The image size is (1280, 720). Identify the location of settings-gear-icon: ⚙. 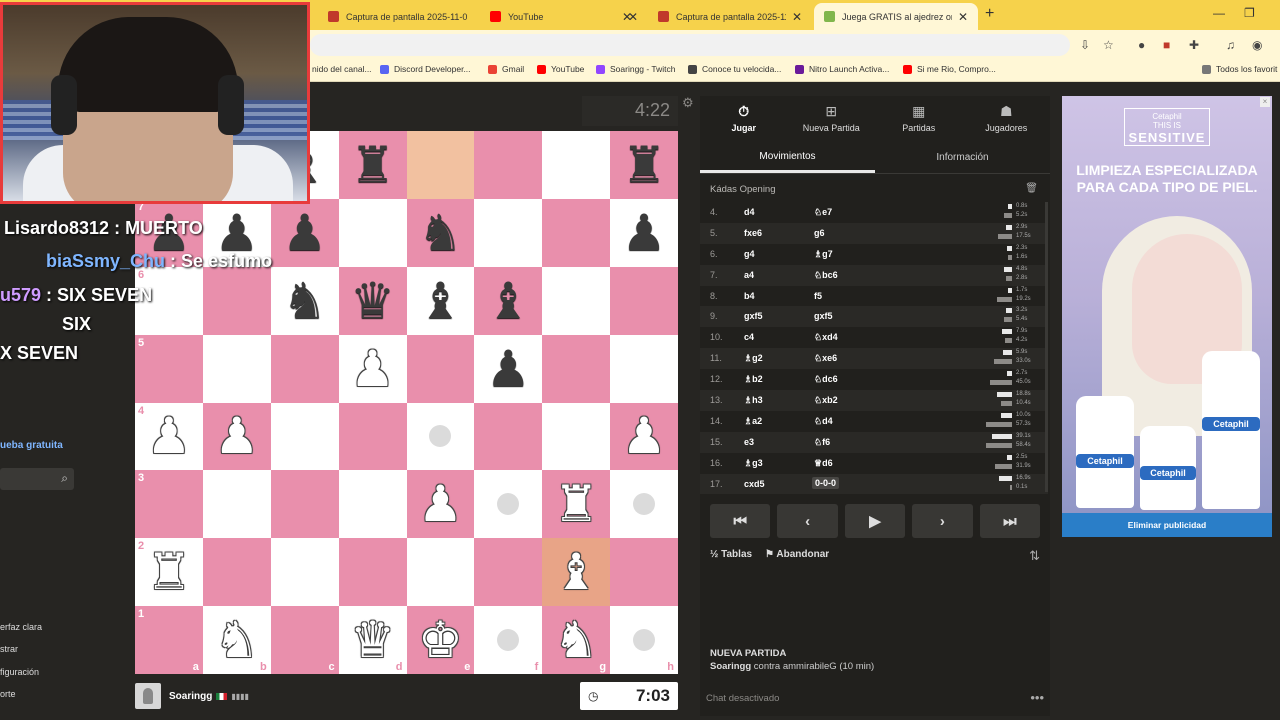
(688, 103).